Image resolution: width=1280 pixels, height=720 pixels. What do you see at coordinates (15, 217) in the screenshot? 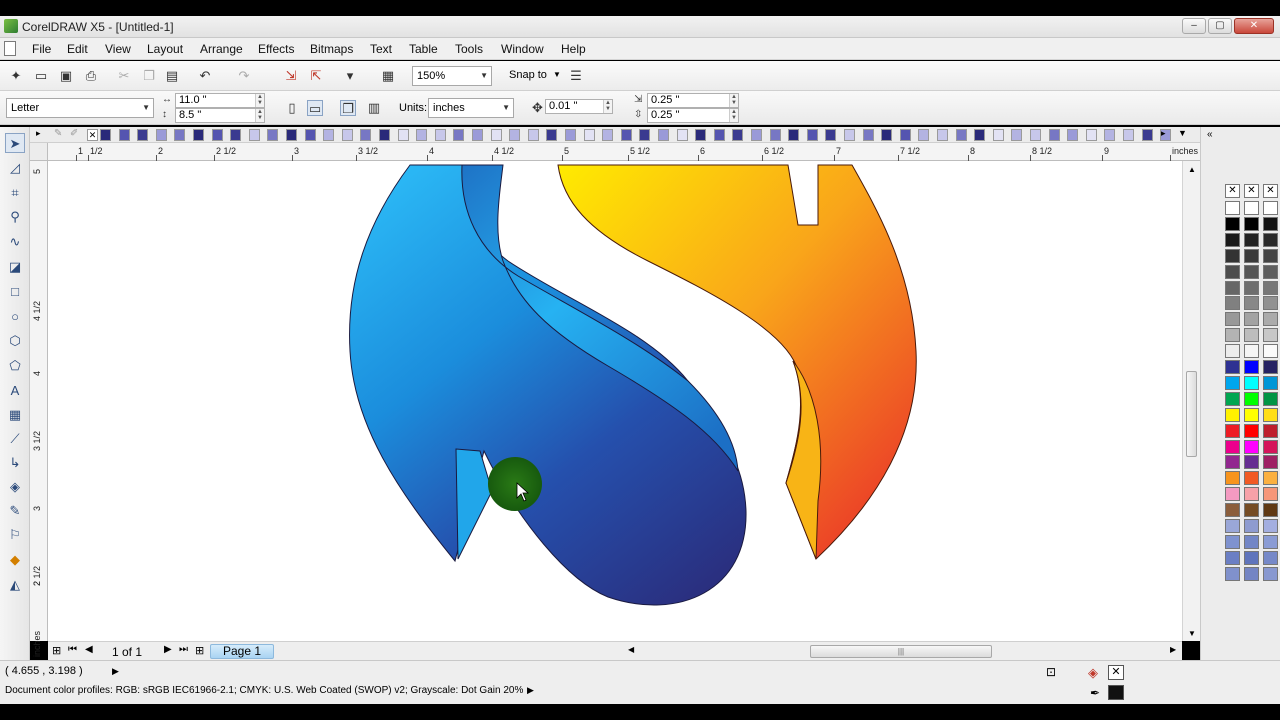
I see `zoom-tool-icon: ⚲` at bounding box center [15, 217].